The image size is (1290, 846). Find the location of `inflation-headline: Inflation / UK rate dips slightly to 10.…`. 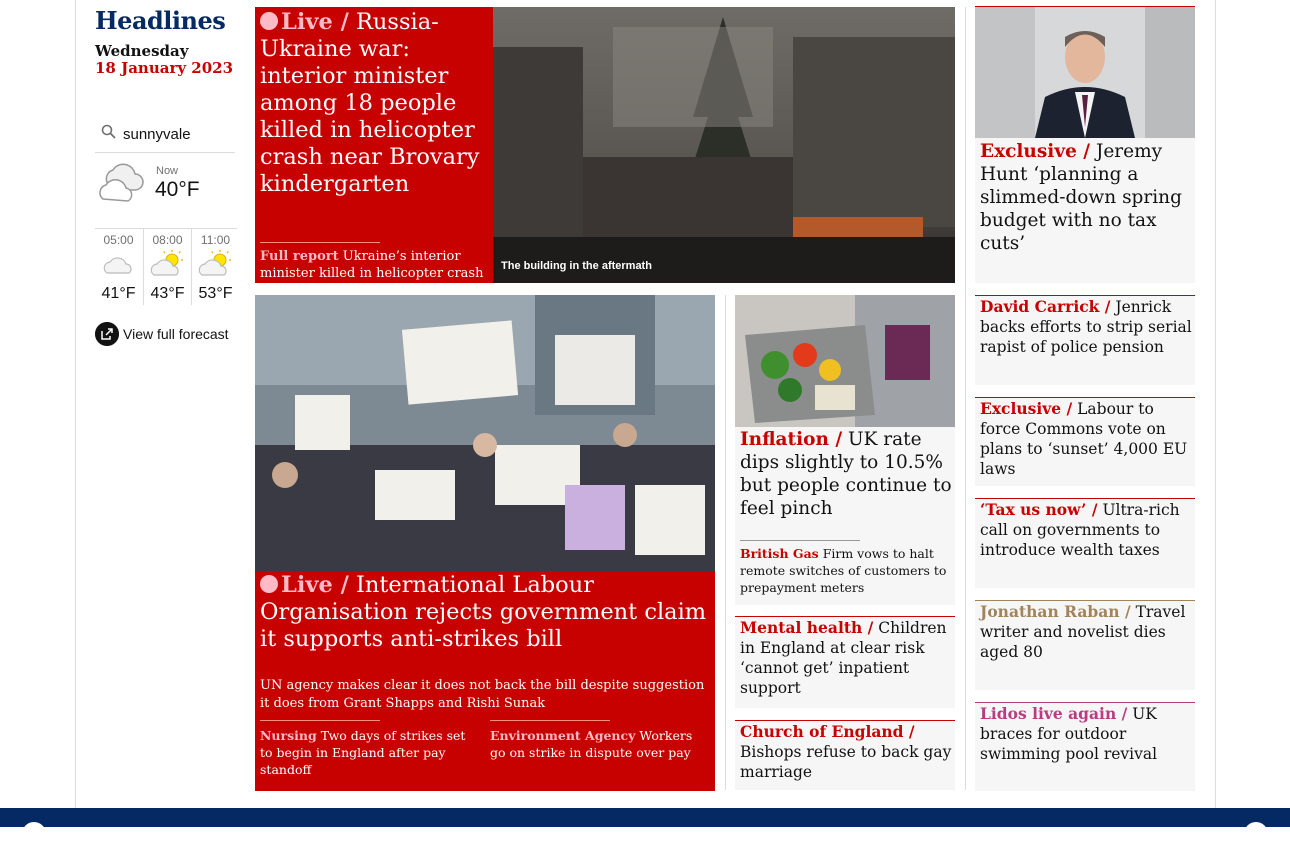

inflation-headline: Inflation / UK rate dips slightly to 10.… is located at coordinates (846, 474).